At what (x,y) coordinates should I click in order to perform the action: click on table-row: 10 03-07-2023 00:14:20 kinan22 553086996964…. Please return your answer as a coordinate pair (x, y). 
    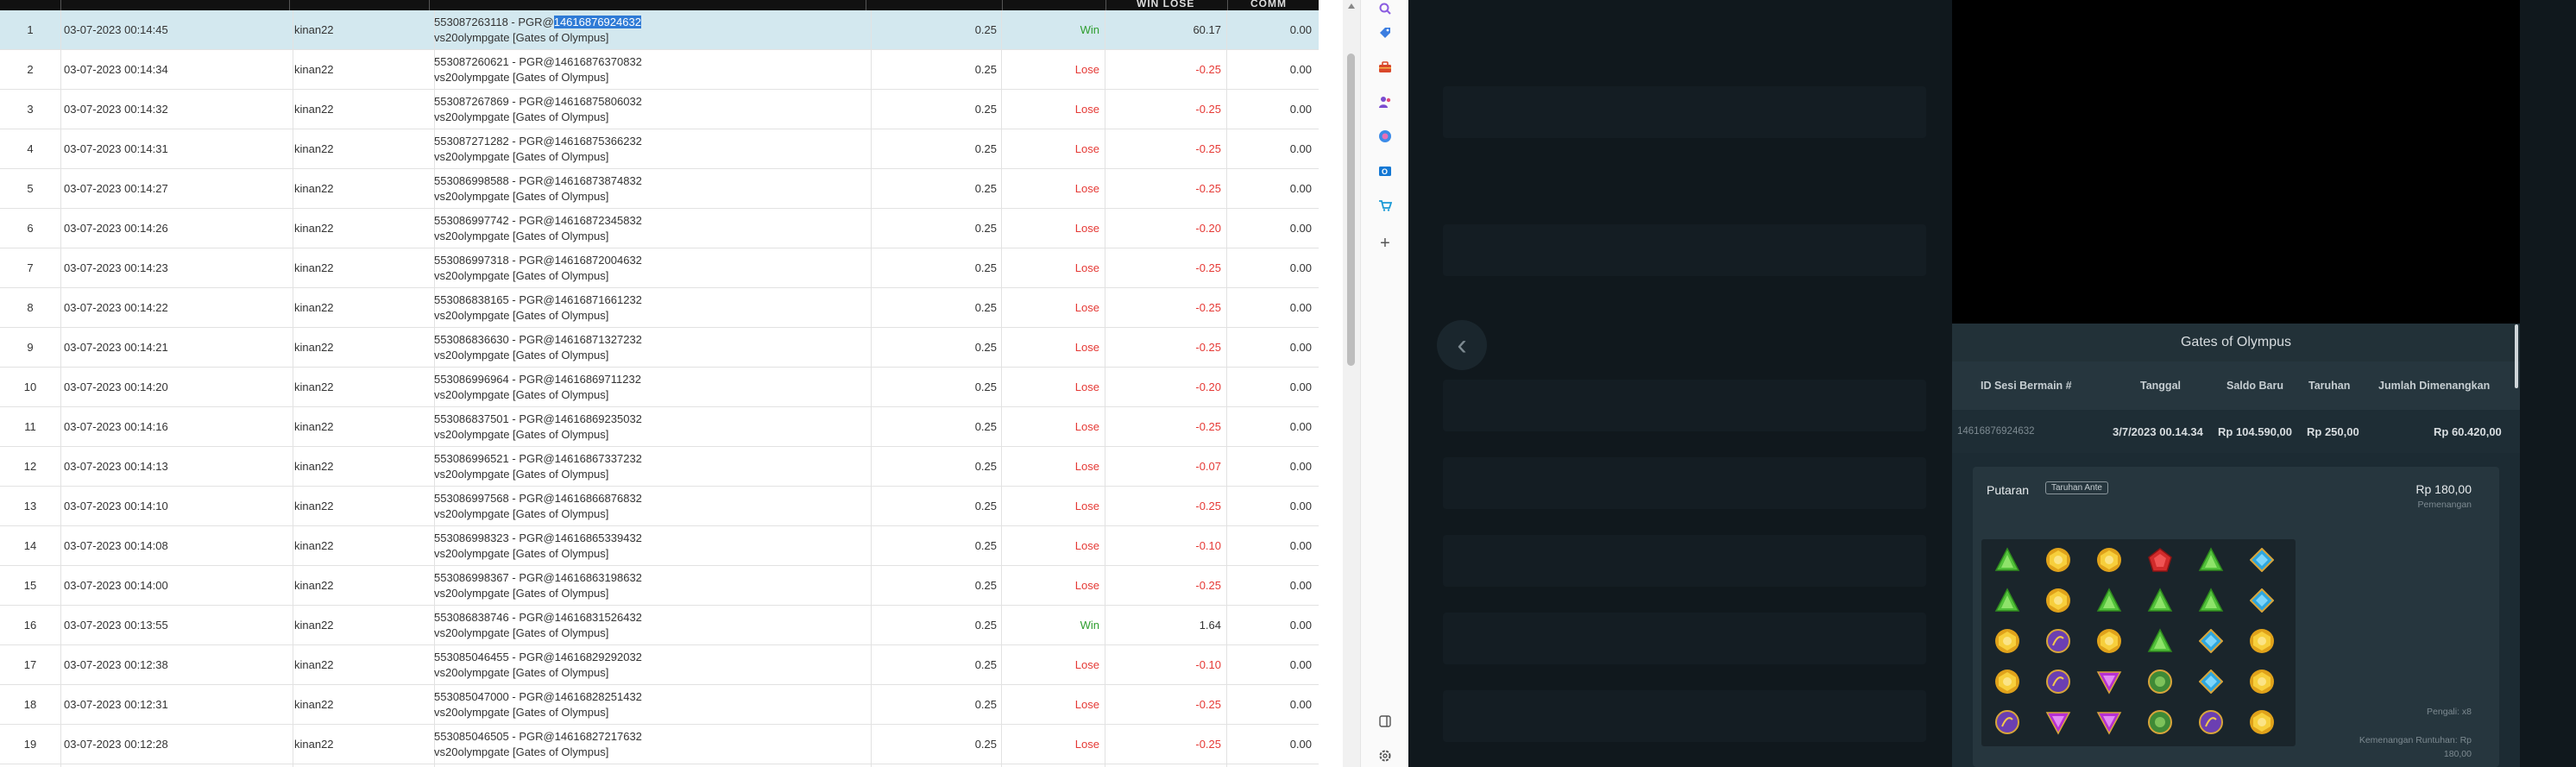
    Looking at the image, I should click on (659, 387).